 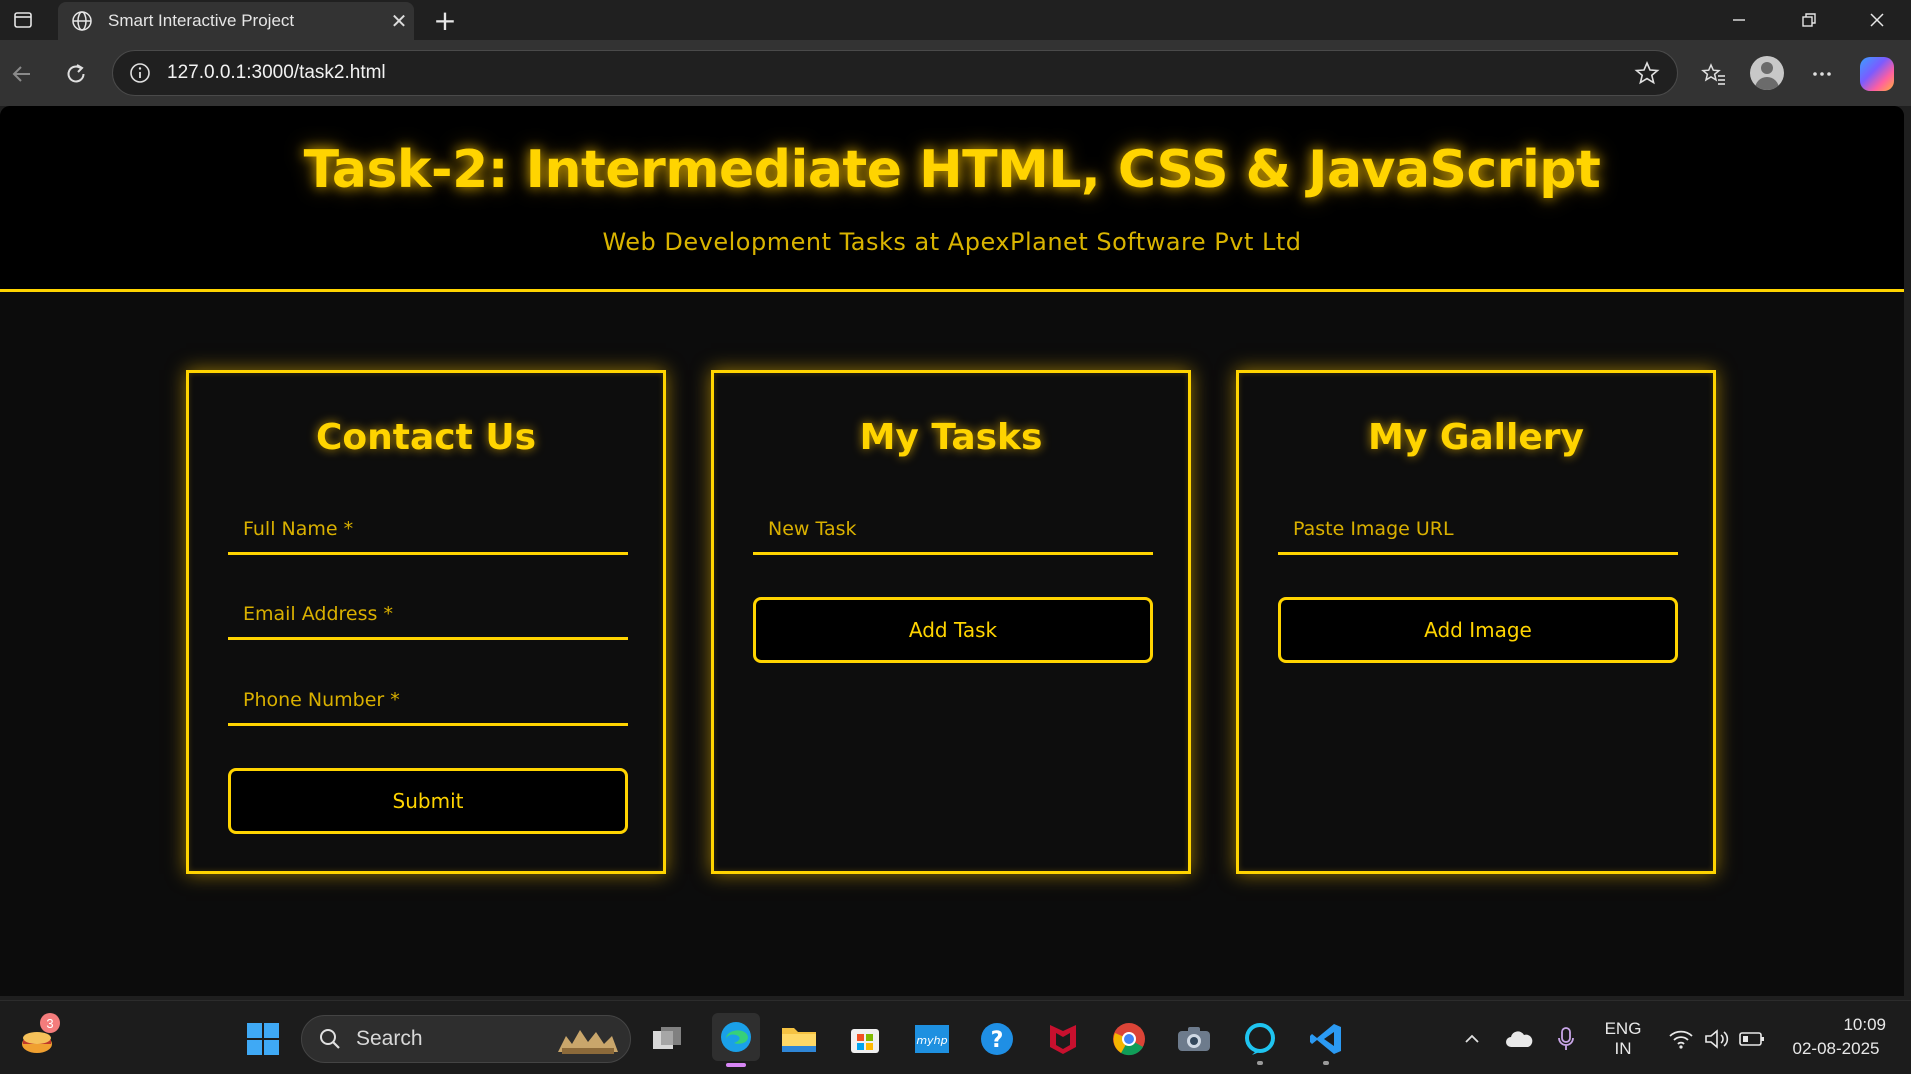 I want to click on site-info-icon, so click(x=140, y=73).